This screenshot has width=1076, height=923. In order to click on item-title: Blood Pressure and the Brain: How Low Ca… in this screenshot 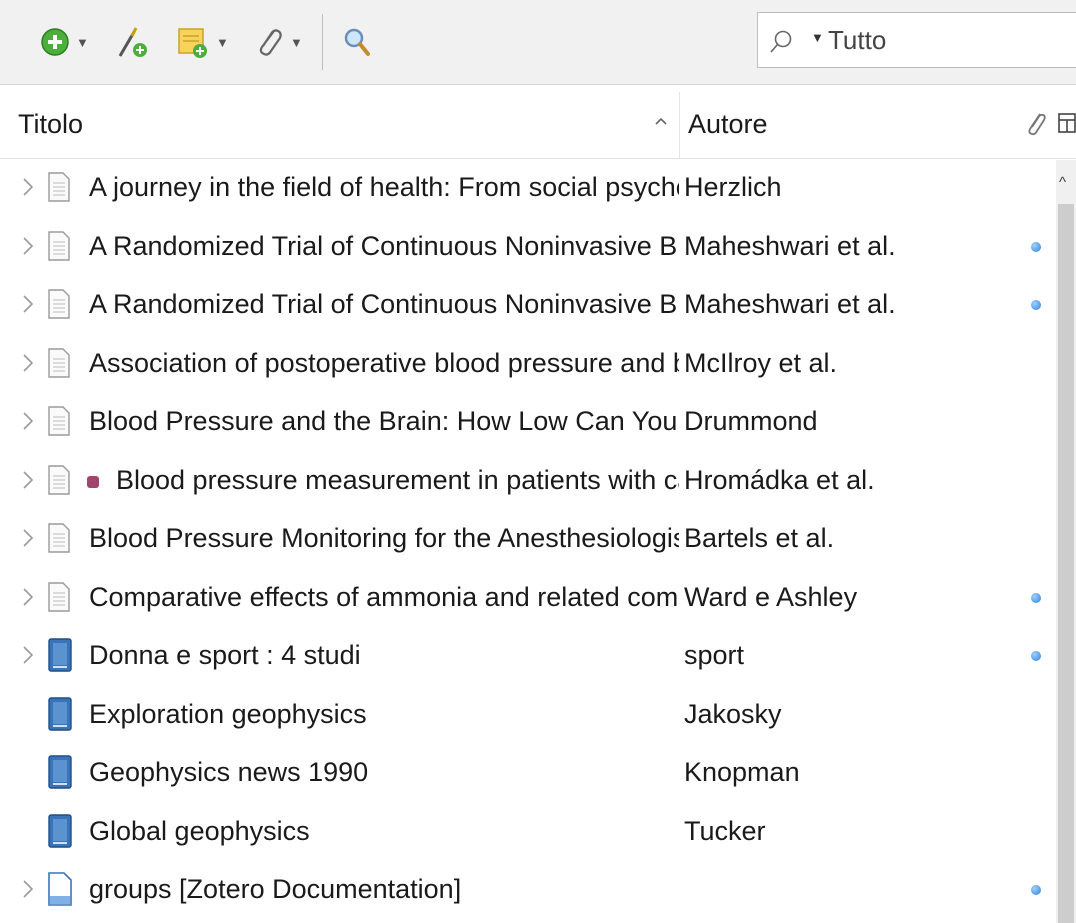, I will do `click(384, 421)`.